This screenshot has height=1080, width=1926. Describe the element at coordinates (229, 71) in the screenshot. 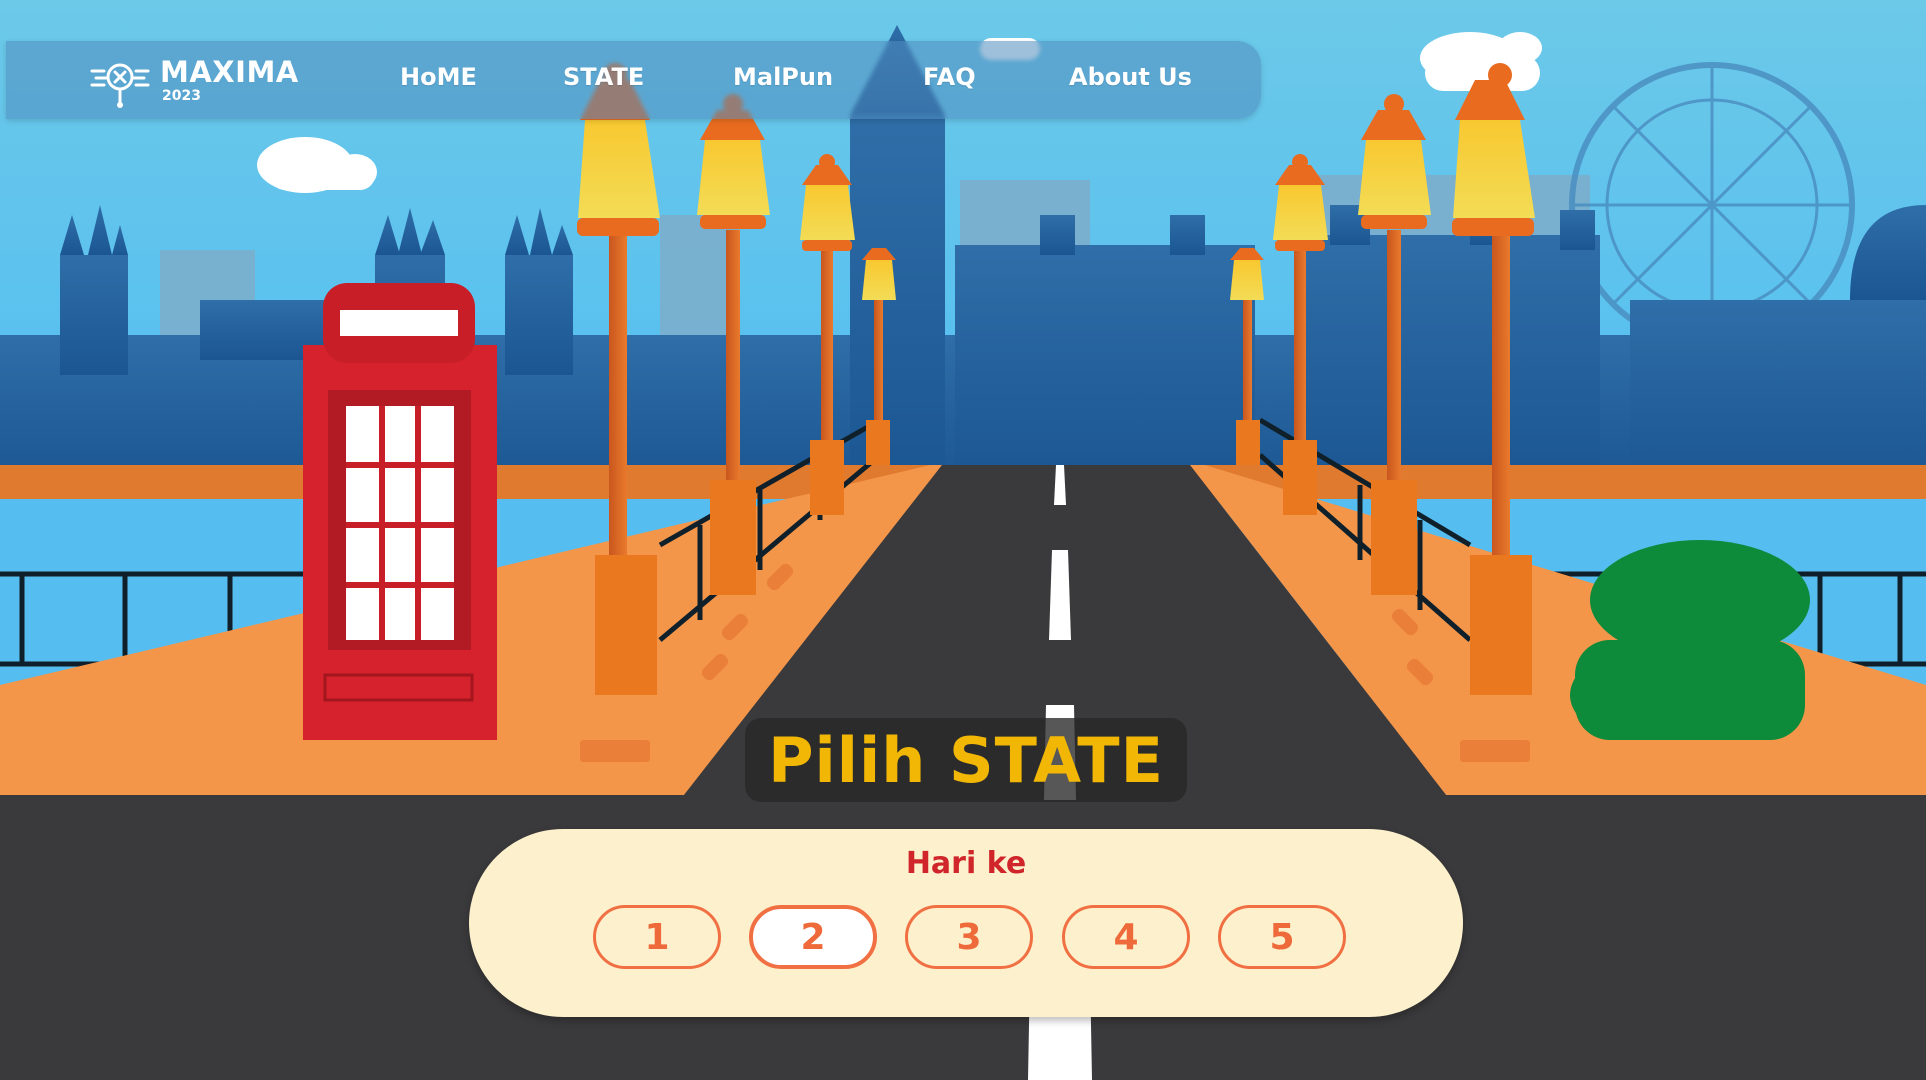

I see `brand-name: MAXIMA` at that location.